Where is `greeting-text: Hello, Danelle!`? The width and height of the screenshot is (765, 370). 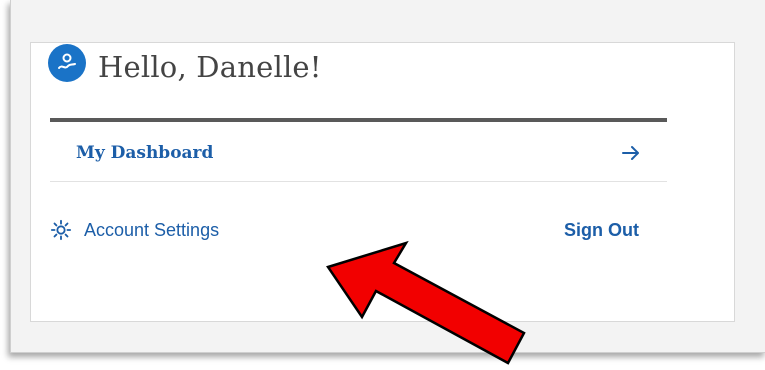 greeting-text: Hello, Danelle! is located at coordinates (210, 67).